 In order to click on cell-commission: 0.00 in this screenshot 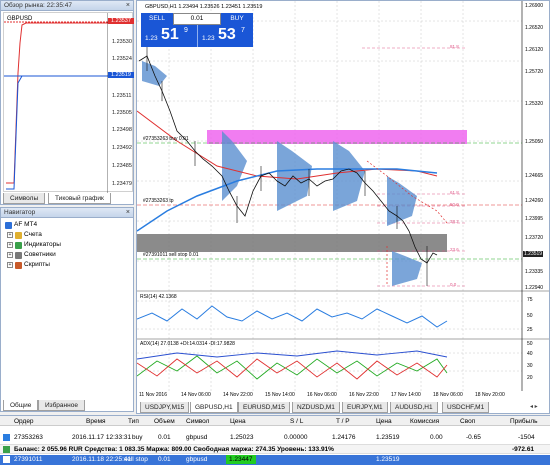, I will do `click(436, 437)`.